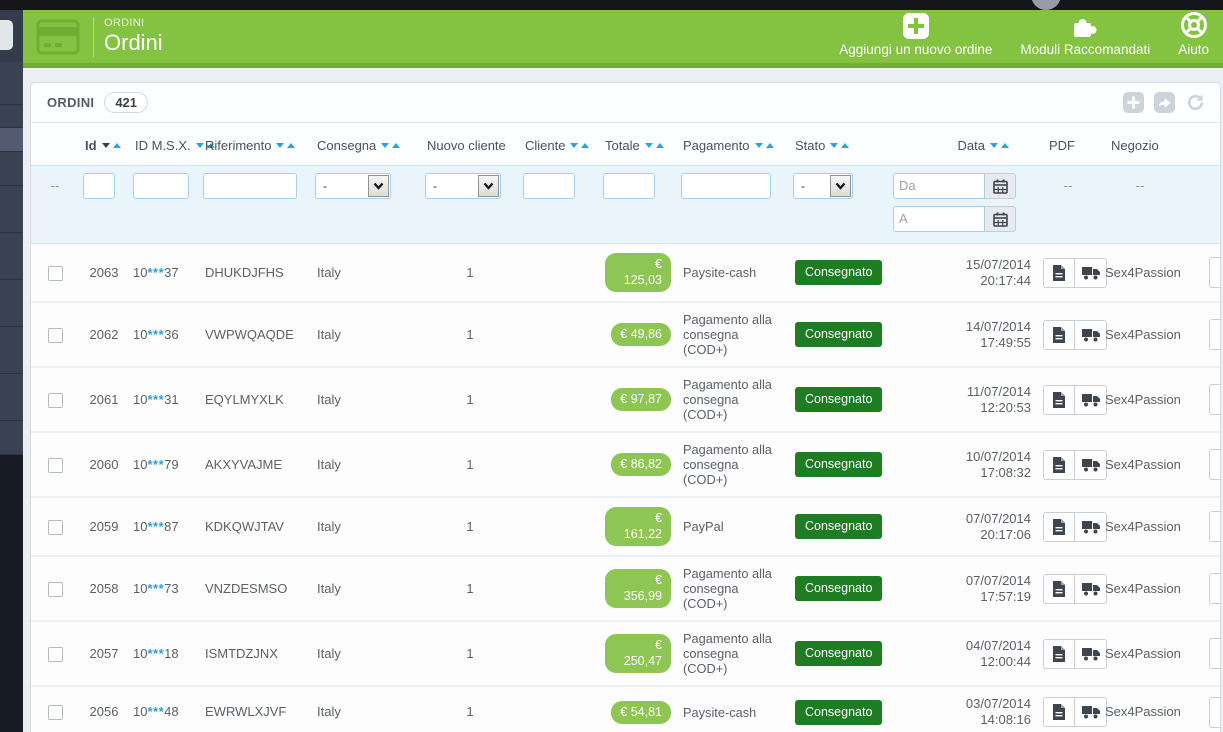 The height and width of the screenshot is (732, 1223). Describe the element at coordinates (1046, 5) in the screenshot. I see `avatar` at that location.